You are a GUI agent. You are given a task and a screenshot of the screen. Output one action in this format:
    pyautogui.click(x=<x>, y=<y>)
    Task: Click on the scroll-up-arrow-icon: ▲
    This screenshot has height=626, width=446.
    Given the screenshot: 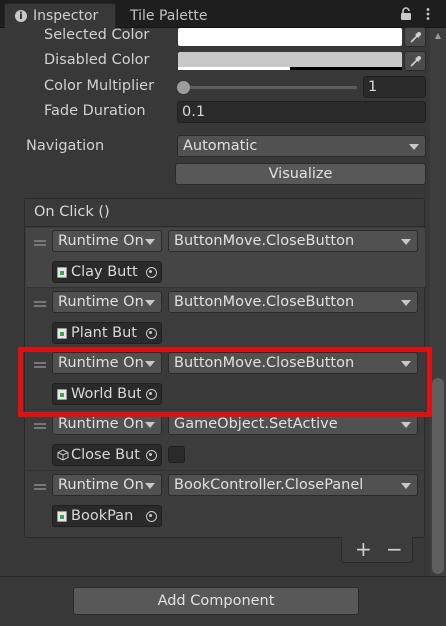 What is the action you would take?
    pyautogui.click(x=438, y=36)
    